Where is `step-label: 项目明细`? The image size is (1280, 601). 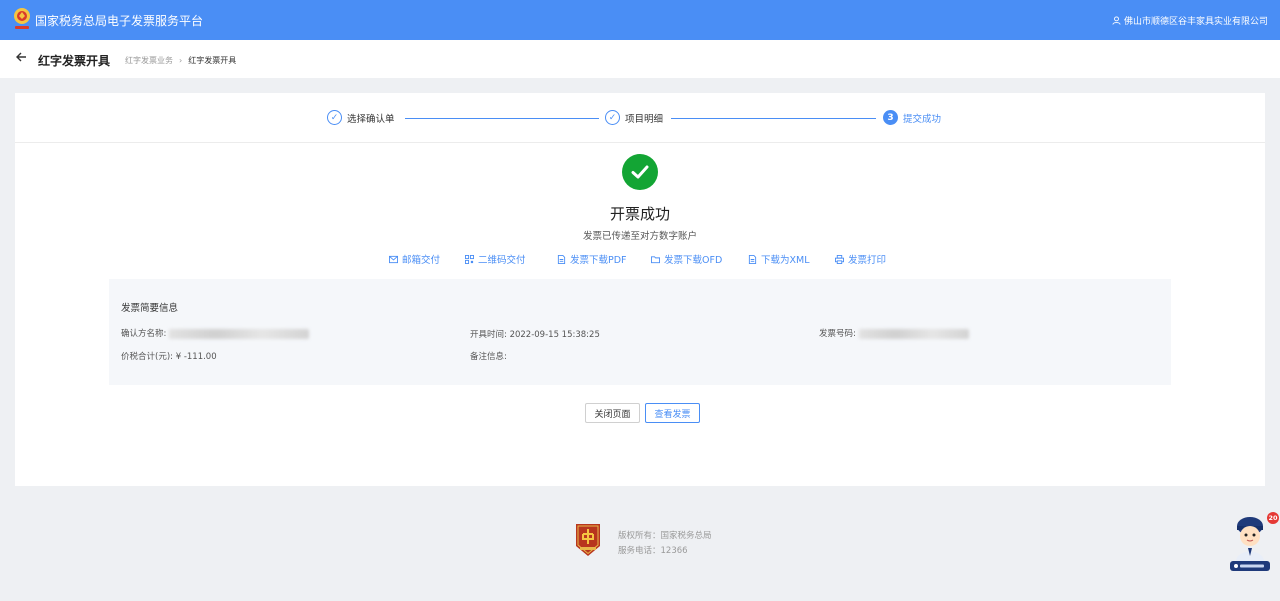
step-label: 项目明细 is located at coordinates (644, 119).